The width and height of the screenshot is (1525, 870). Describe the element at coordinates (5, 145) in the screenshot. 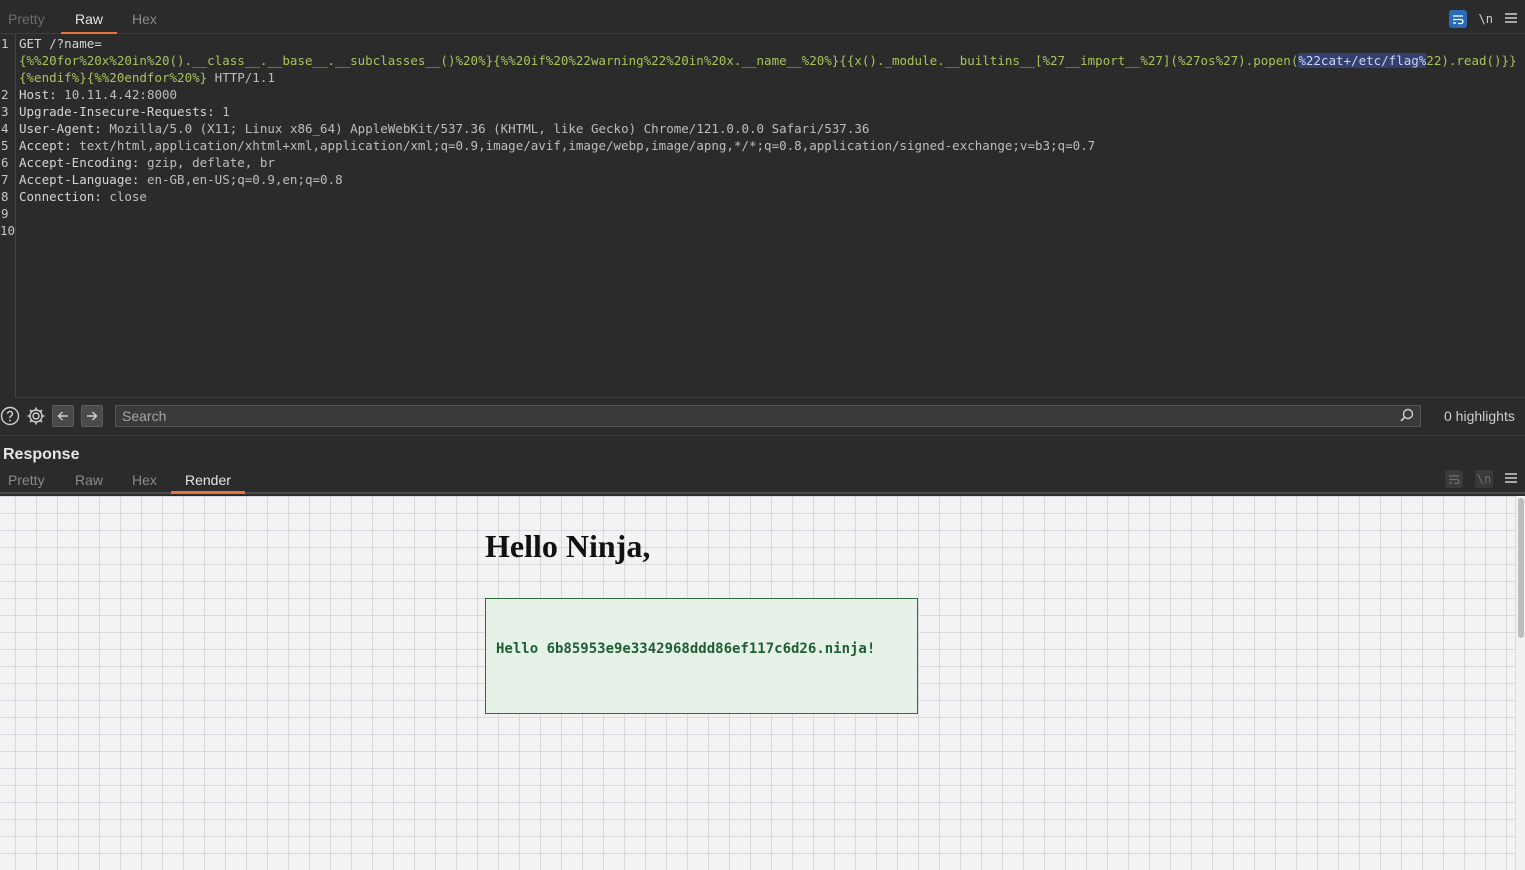

I see `line-number: 5` at that location.